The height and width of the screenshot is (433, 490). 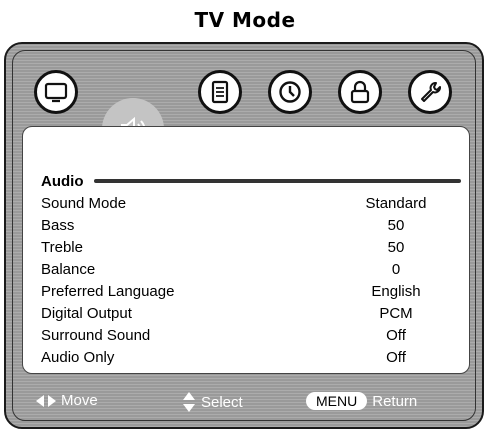 What do you see at coordinates (251, 314) in the screenshot?
I see `menu-item-digital-output: Digital Output PCM` at bounding box center [251, 314].